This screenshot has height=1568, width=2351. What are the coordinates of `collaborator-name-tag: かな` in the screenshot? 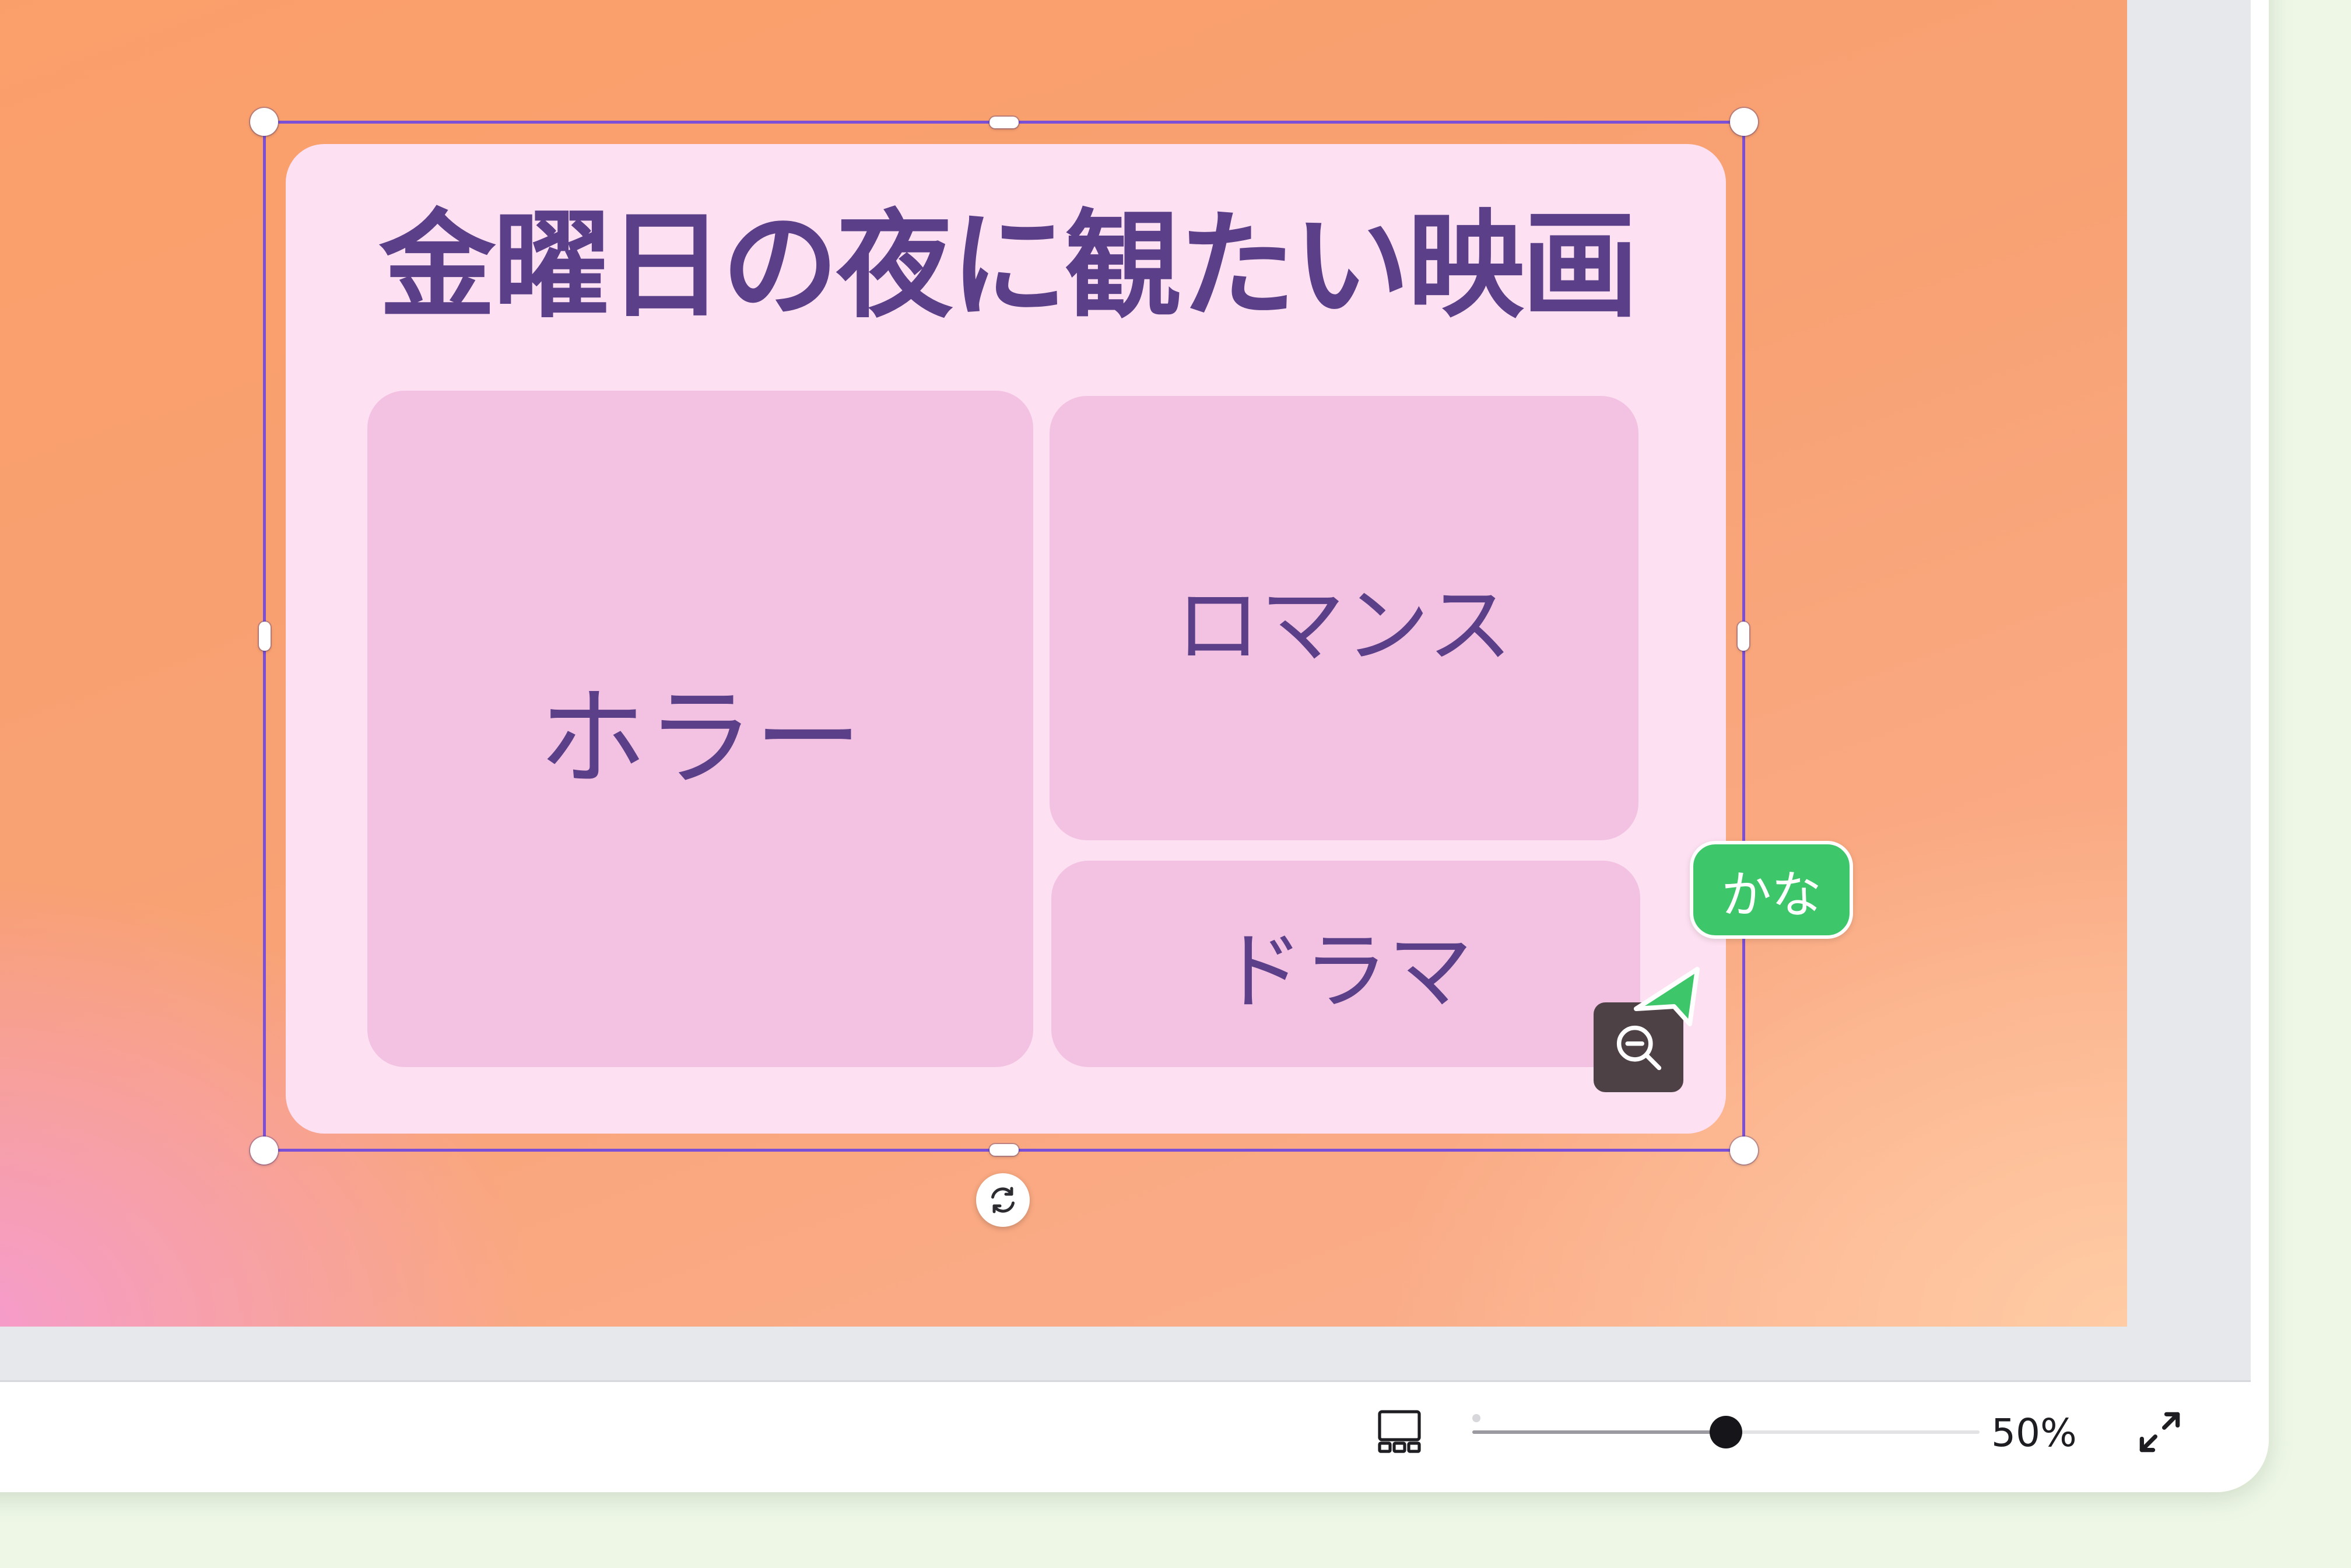 It's located at (1771, 890).